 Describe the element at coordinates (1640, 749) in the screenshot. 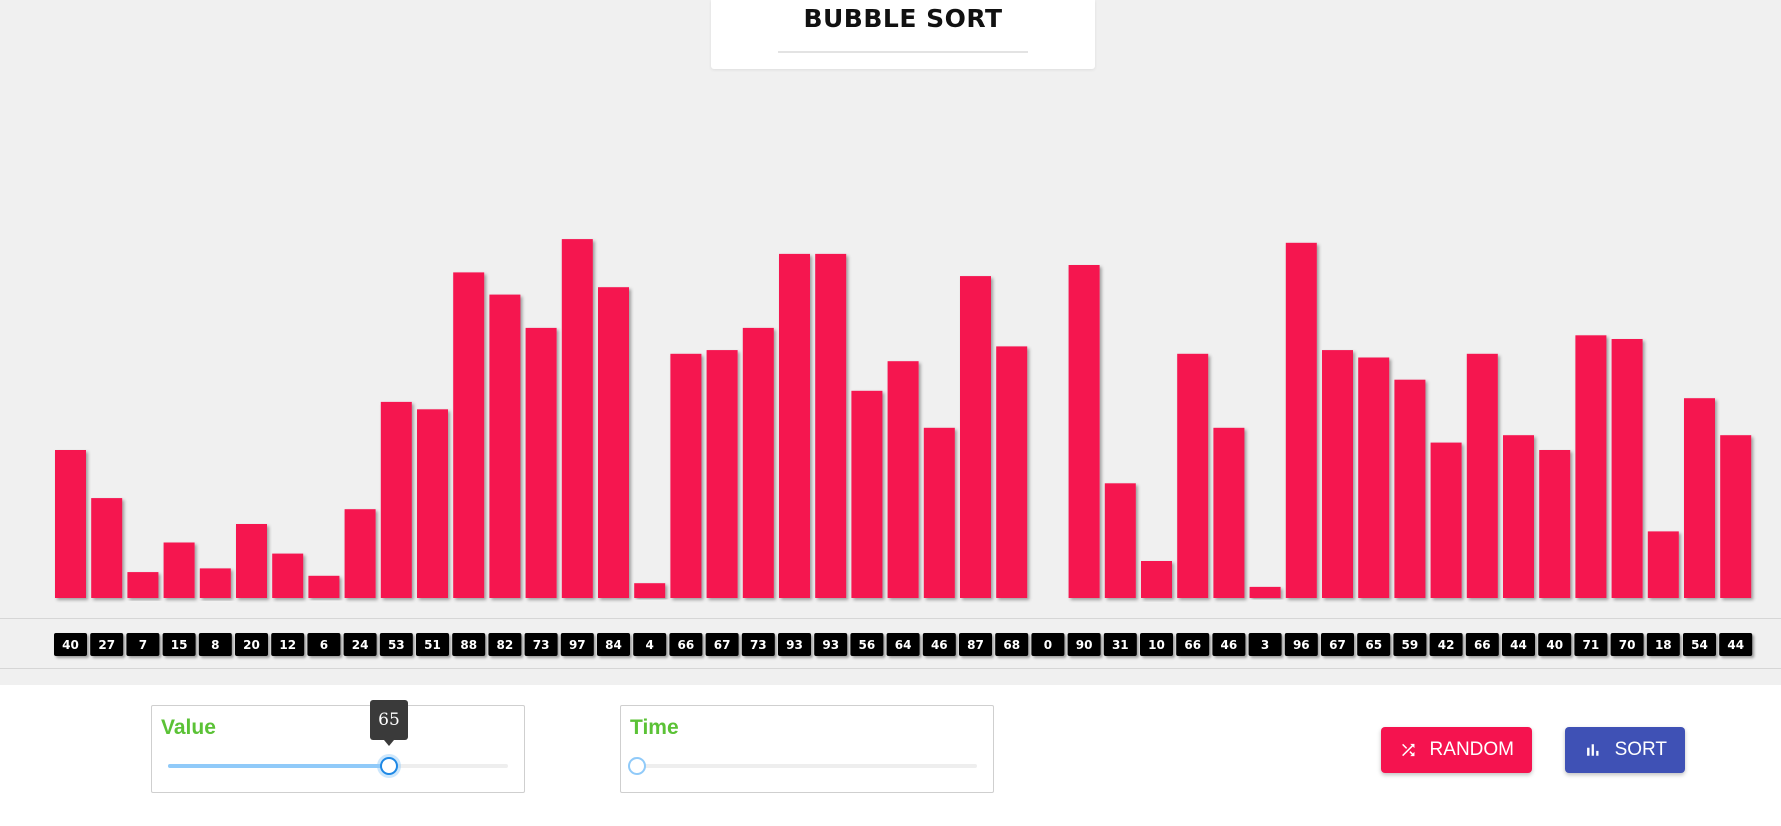

I see `sort-button-label: SORT` at that location.